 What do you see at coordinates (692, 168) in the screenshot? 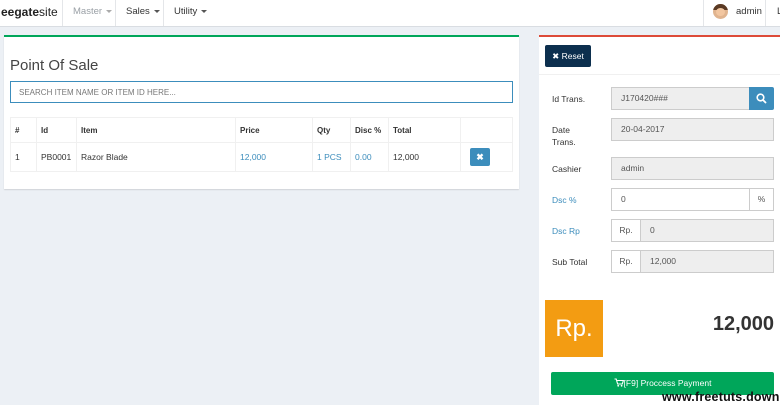
I see `cashier-field: admin` at bounding box center [692, 168].